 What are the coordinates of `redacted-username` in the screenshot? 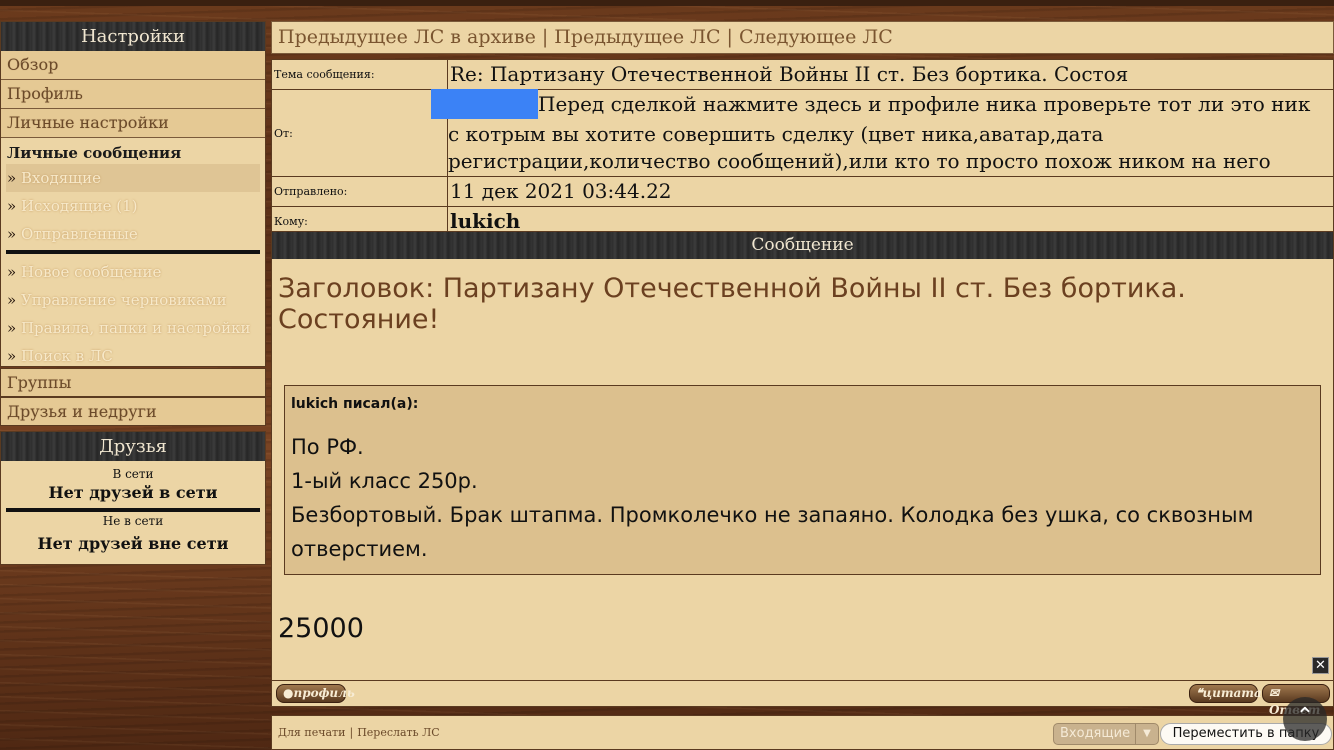 It's located at (484, 104).